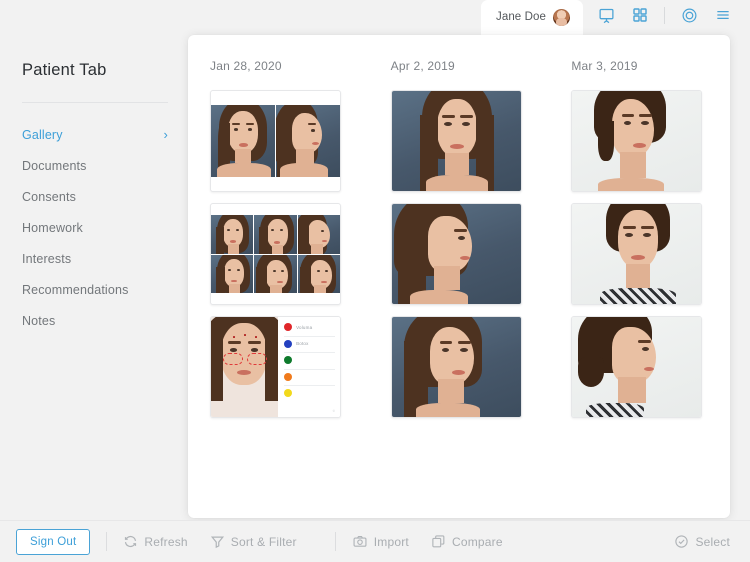 This screenshot has height=562, width=750. I want to click on funnel-icon, so click(217, 541).